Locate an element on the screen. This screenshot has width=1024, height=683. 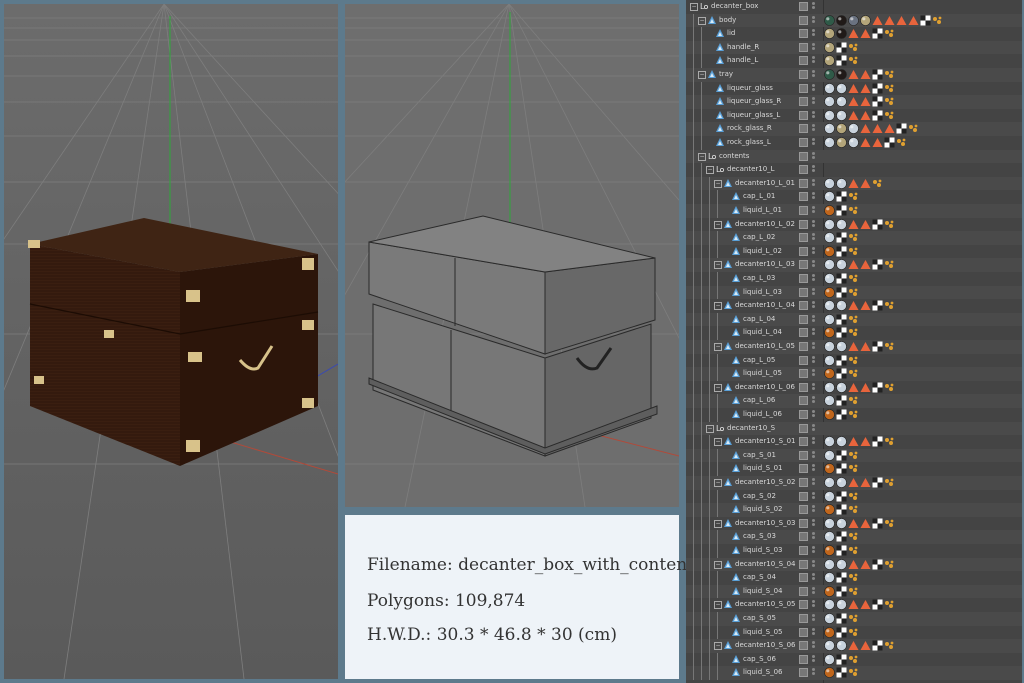
object-row: rock_glass_R is located at coordinates (854, 129).